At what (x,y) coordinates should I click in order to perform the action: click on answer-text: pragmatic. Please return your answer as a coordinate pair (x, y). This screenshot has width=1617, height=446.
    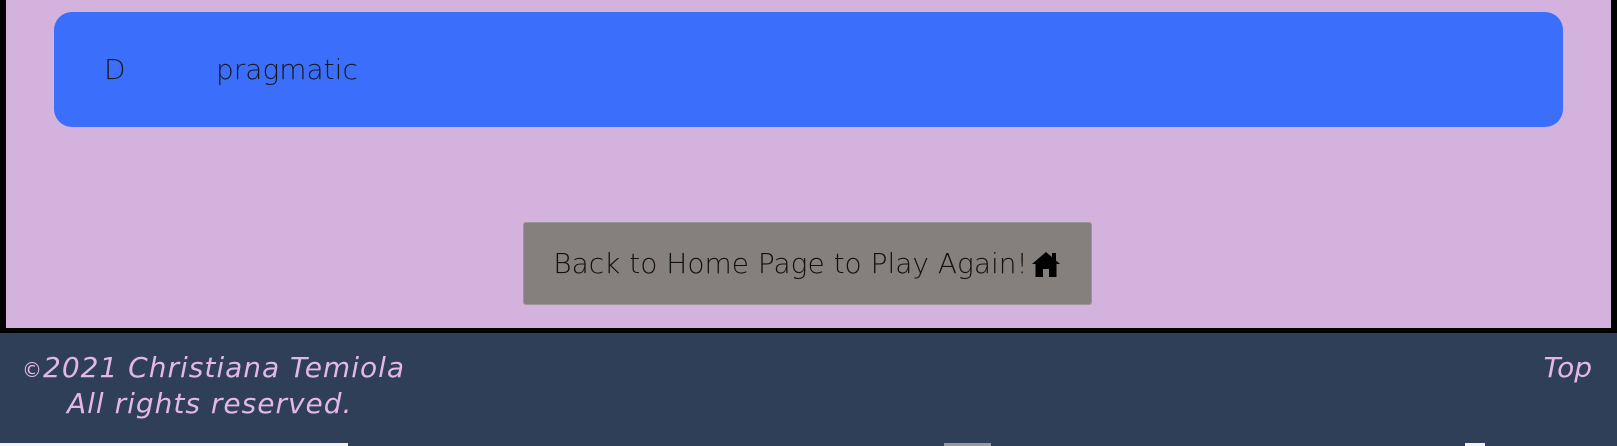
    Looking at the image, I should click on (287, 69).